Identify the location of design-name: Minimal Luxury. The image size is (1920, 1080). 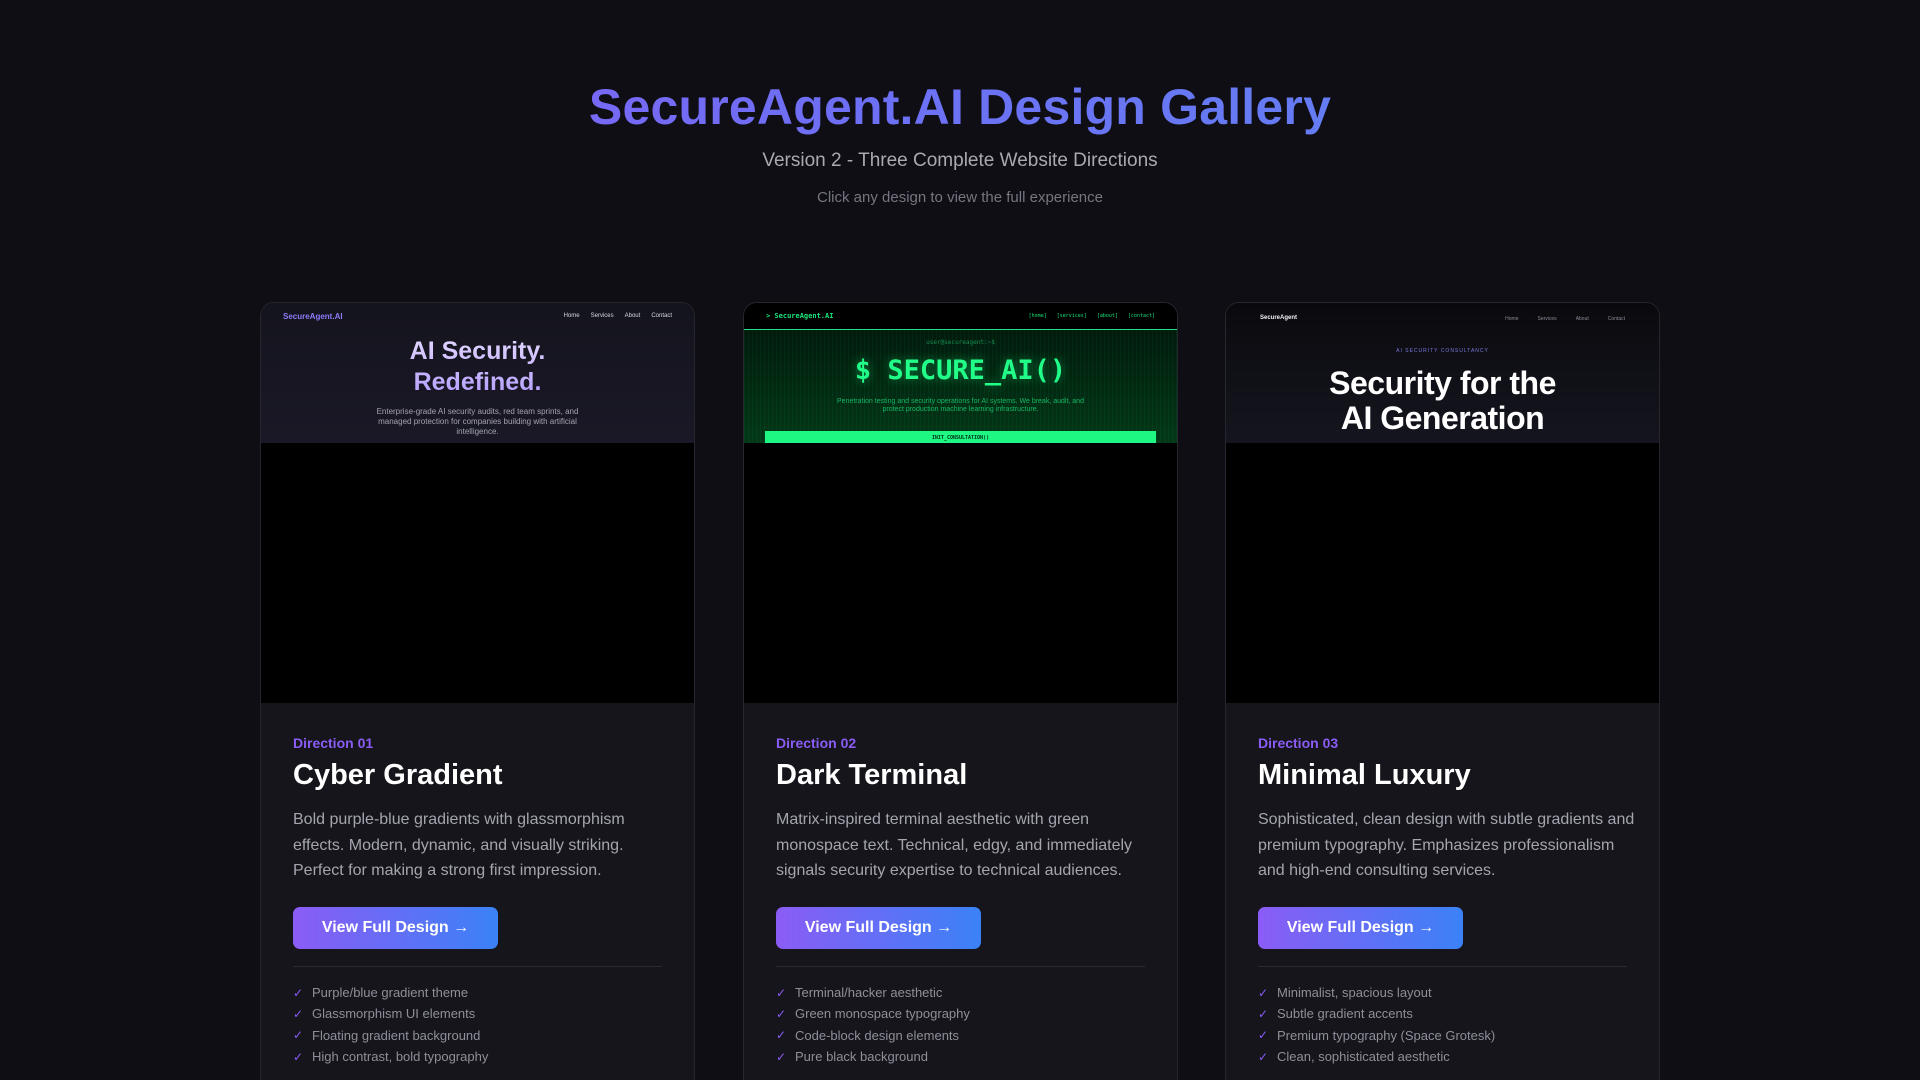
(1364, 775).